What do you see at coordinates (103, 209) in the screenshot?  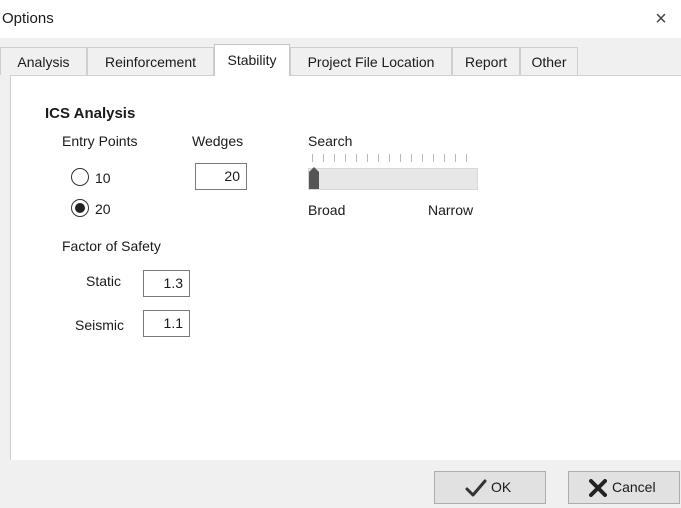 I see `entry-points-20-label: 20` at bounding box center [103, 209].